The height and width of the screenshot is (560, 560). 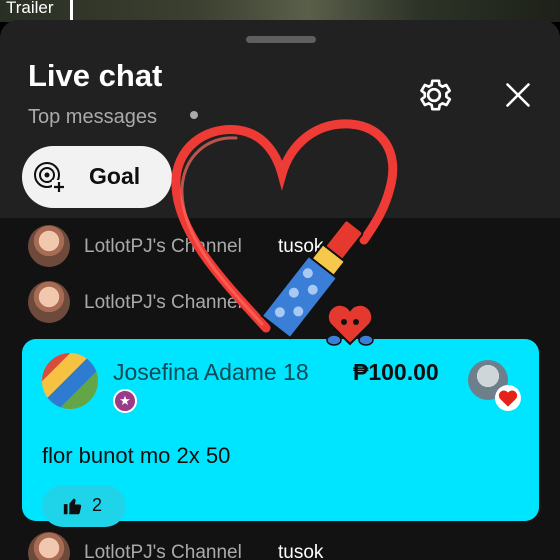 I want to click on like-button: 2, so click(x=84, y=506).